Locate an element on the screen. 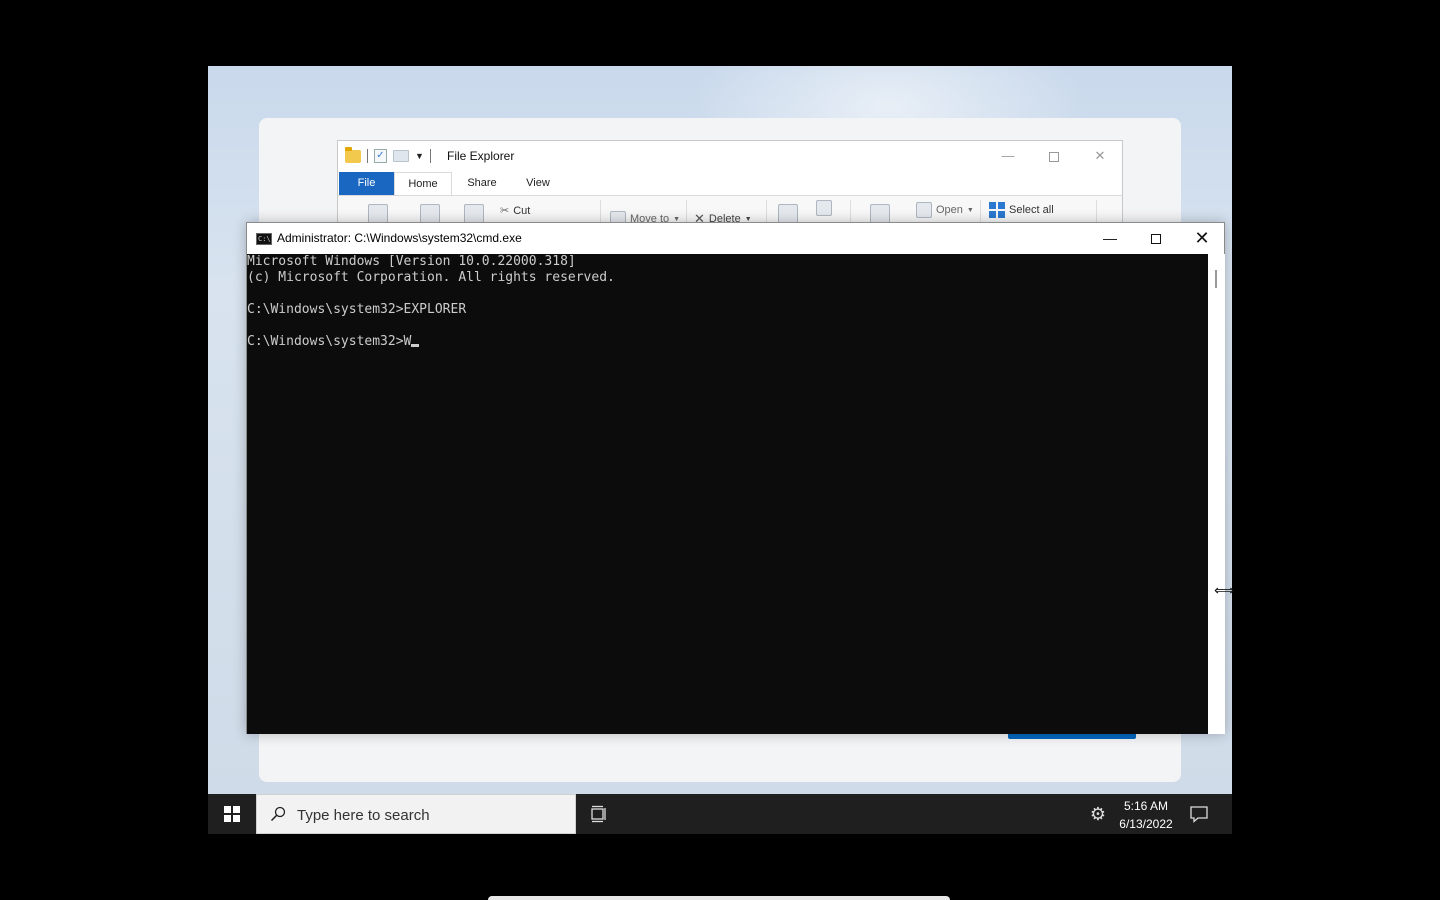 The width and height of the screenshot is (1440, 900). select-all-button: Select all is located at coordinates (1021, 210).